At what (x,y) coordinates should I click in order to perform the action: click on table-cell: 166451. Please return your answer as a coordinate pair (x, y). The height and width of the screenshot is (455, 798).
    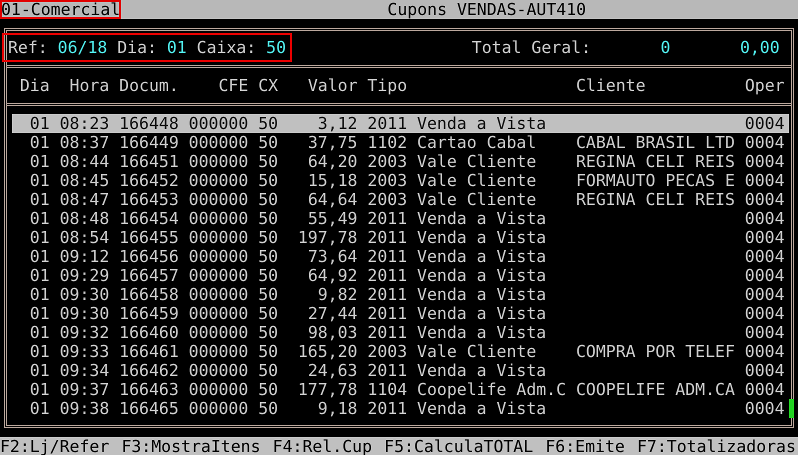
    Looking at the image, I should click on (149, 161).